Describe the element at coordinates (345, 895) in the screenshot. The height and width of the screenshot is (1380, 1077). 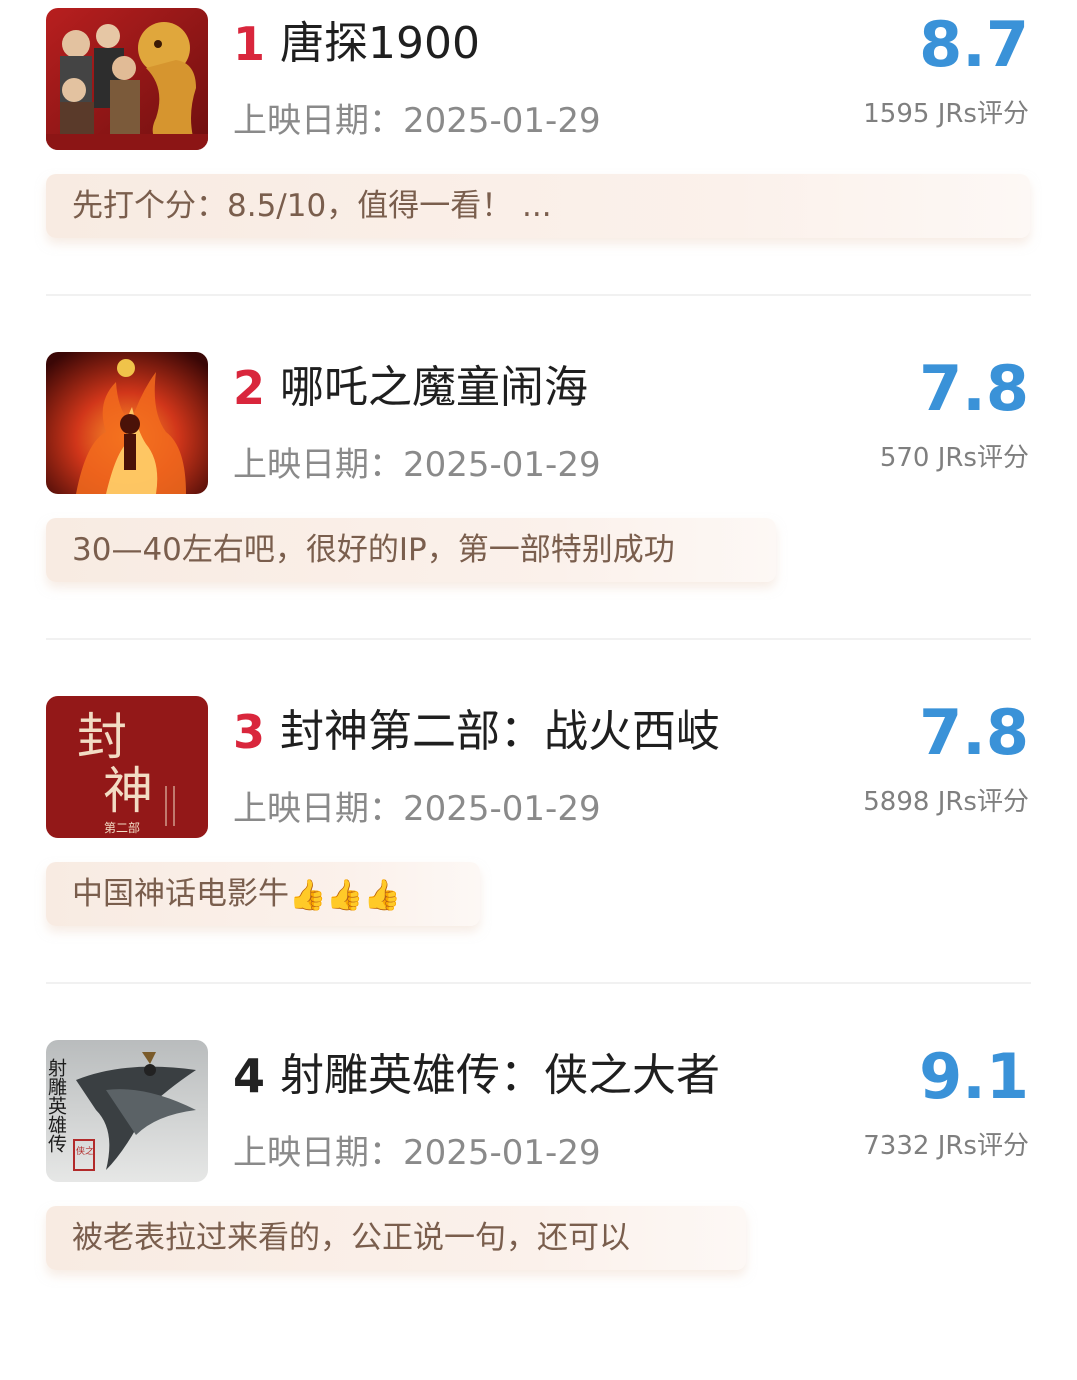
I see `thumbs-up-icon: 👍👍👍` at that location.